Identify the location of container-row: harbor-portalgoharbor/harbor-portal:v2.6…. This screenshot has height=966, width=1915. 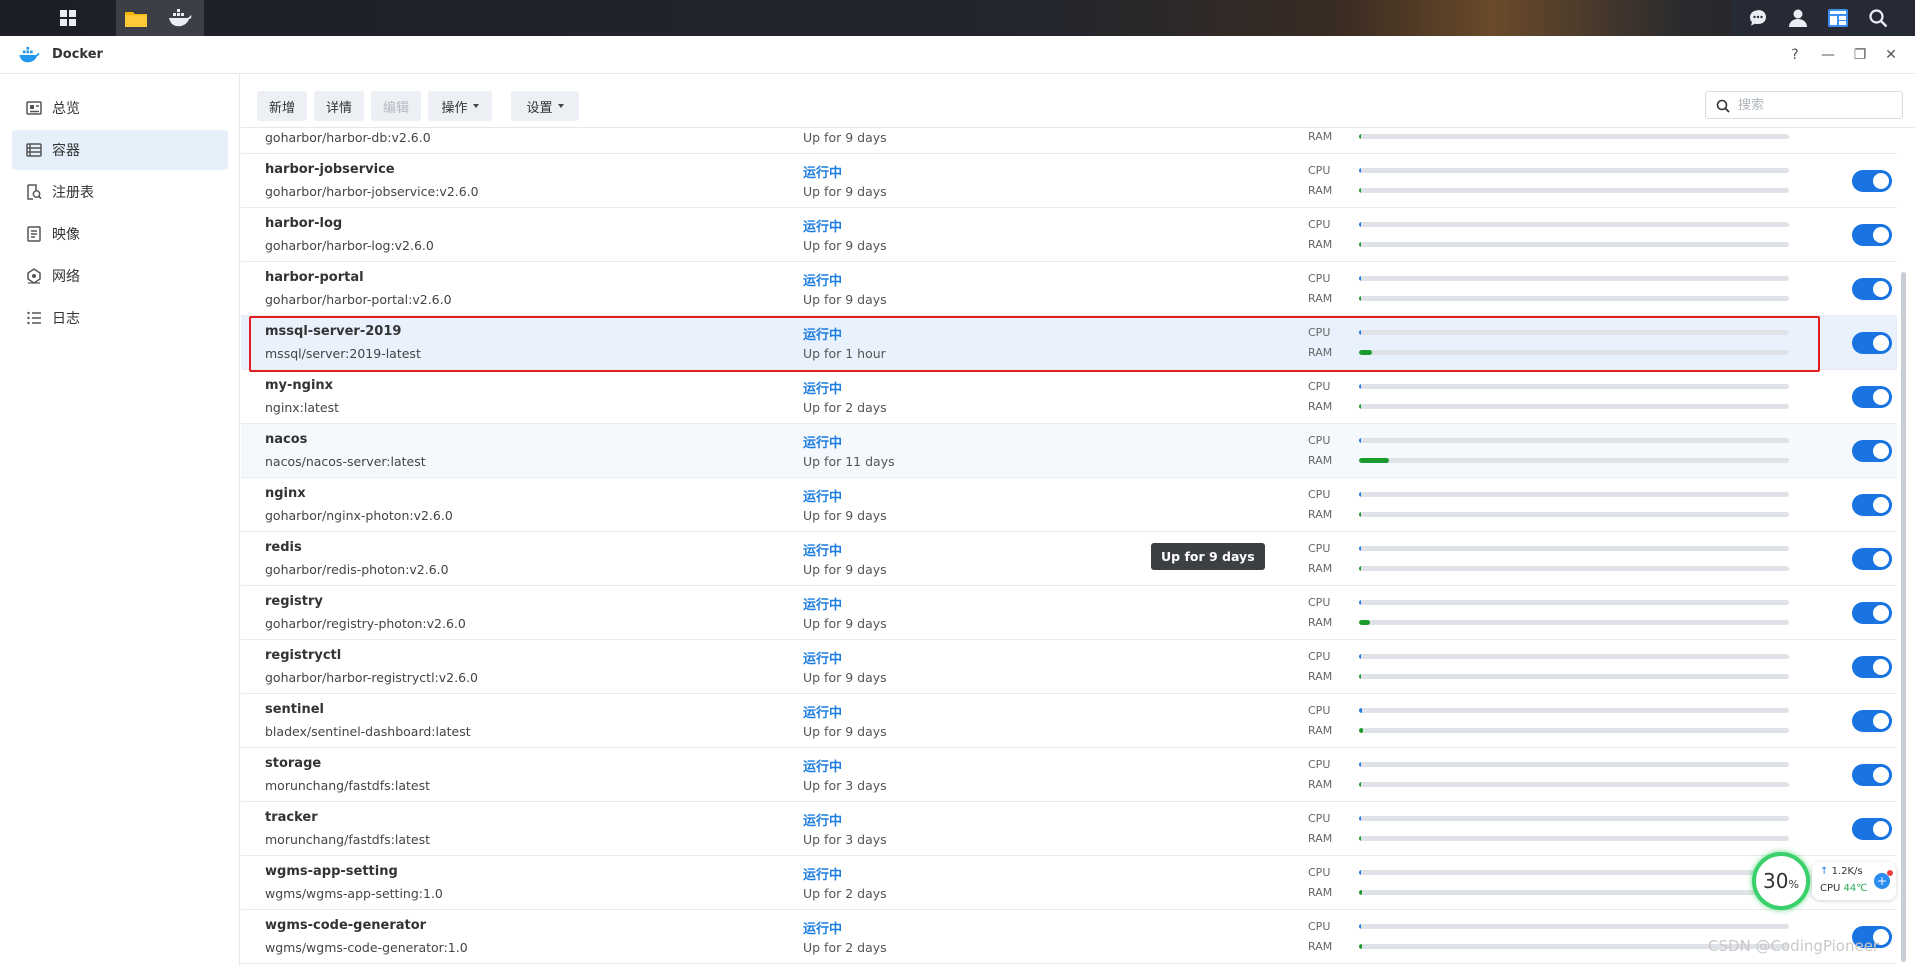
(1069, 289).